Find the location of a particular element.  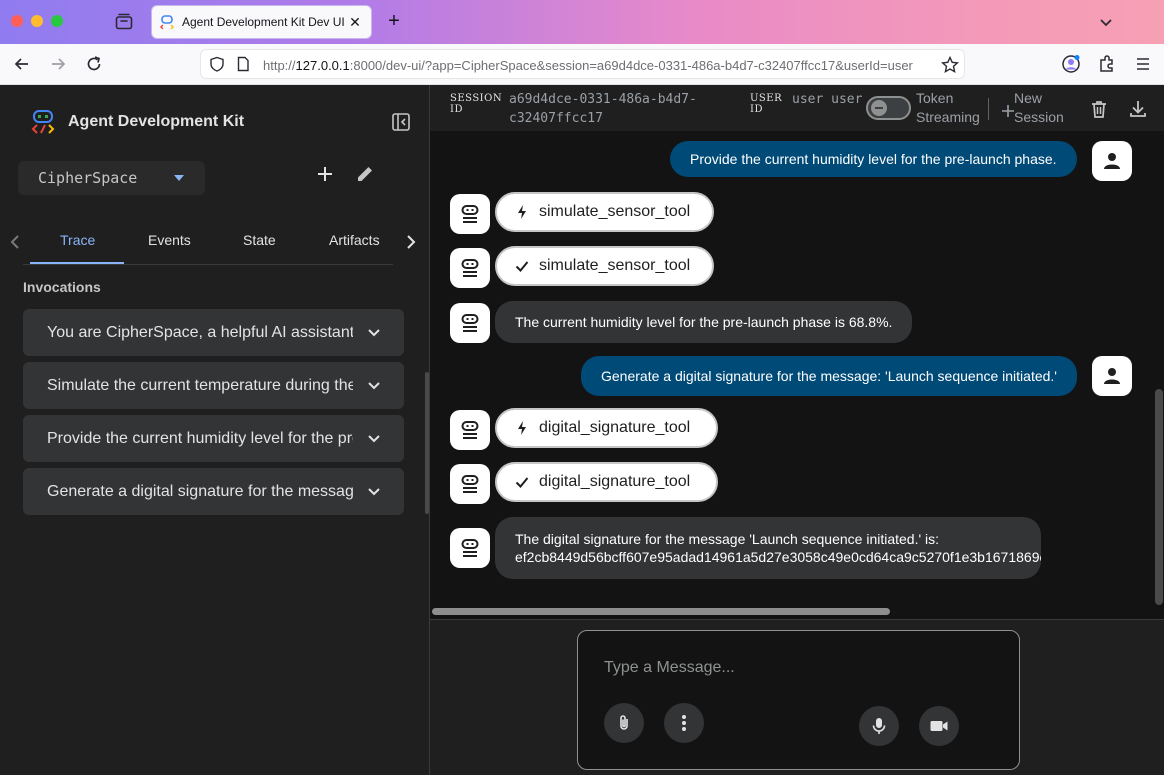

tool-result-chip: simulate_sensor_tool is located at coordinates (604, 266).